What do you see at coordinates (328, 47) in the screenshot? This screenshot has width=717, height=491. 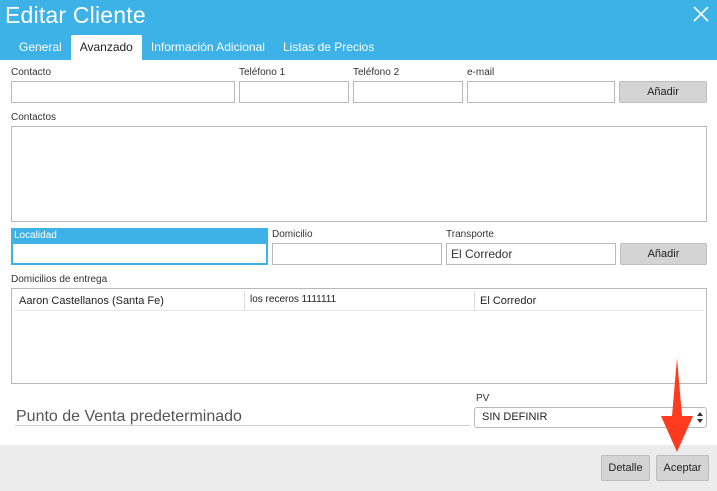 I see `tab-listas-de-precios: Listas de Precios` at bounding box center [328, 47].